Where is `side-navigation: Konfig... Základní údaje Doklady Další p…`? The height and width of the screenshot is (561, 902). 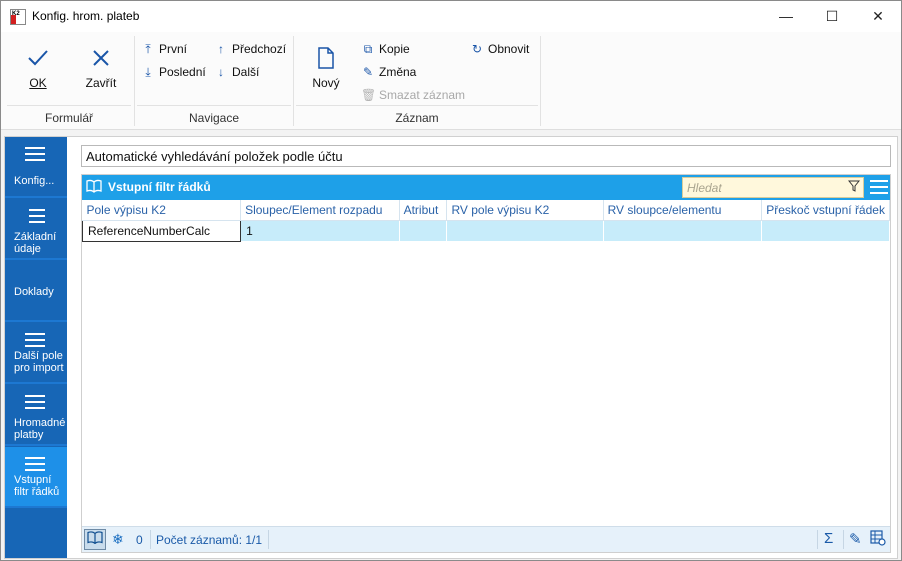 side-navigation: Konfig... Základní údaje Doklady Další p… is located at coordinates (36, 347).